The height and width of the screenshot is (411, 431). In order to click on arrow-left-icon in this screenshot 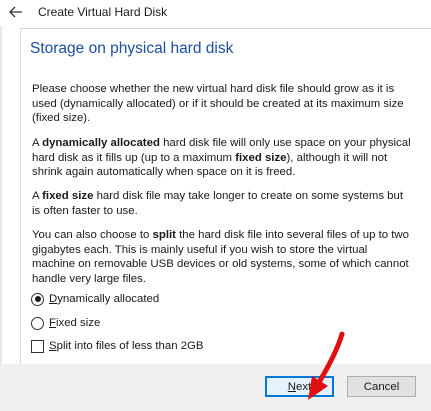, I will do `click(15, 12)`.